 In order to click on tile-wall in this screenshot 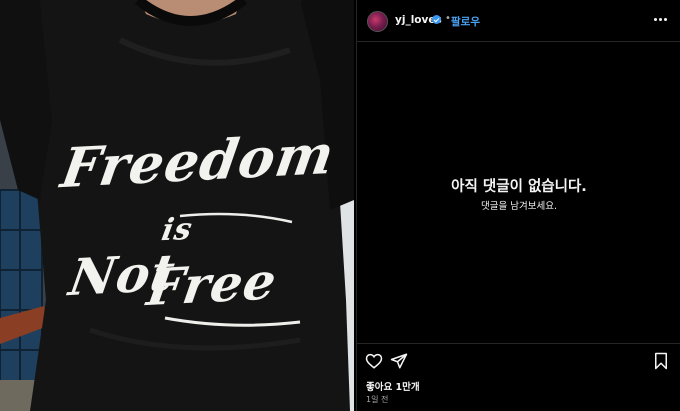, I will do `click(21, 290)`.